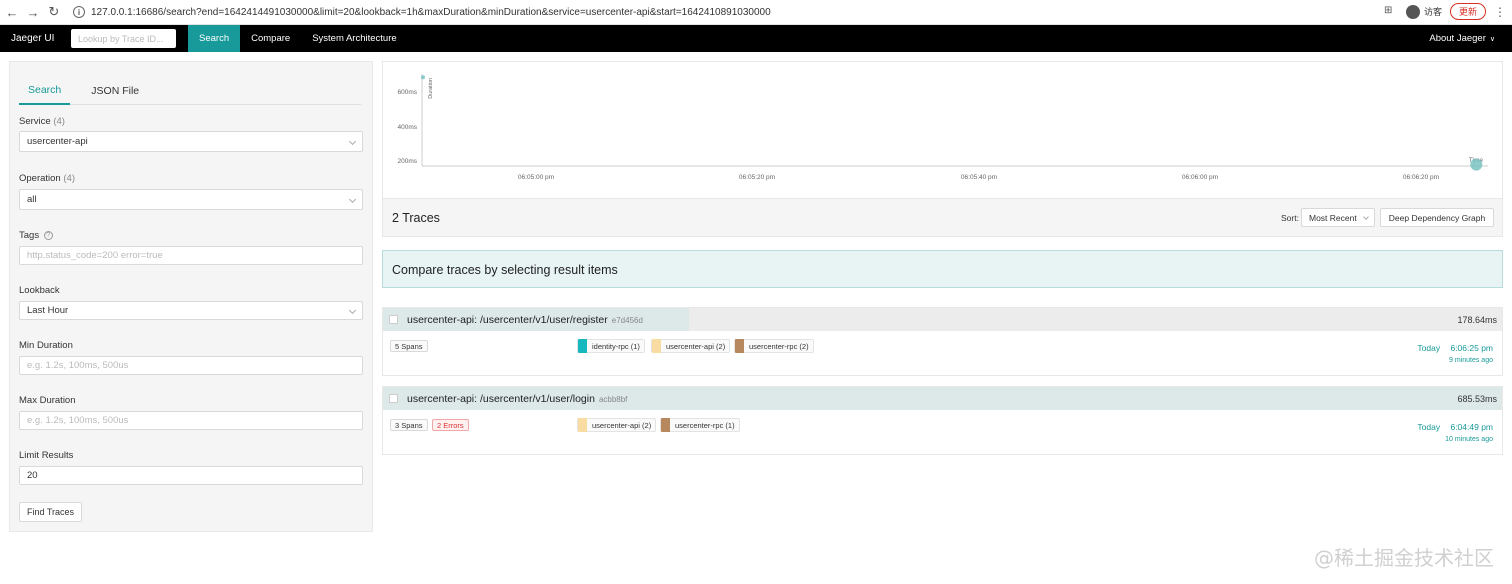  Describe the element at coordinates (1290, 218) in the screenshot. I see `sort-label: Sort:` at that location.